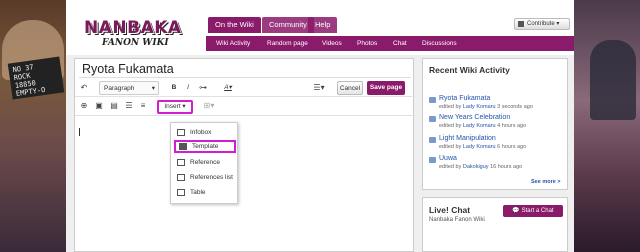  Describe the element at coordinates (84, 106) in the screenshot. I see `add-media-icon: ⊕` at that location.